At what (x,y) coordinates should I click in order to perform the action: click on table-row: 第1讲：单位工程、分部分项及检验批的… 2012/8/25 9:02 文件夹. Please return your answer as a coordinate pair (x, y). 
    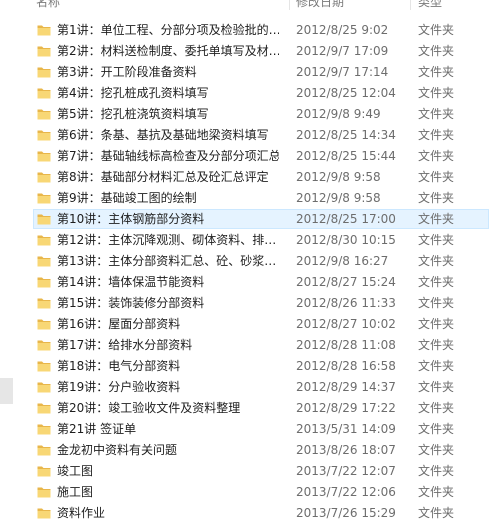
    Looking at the image, I should click on (244, 30).